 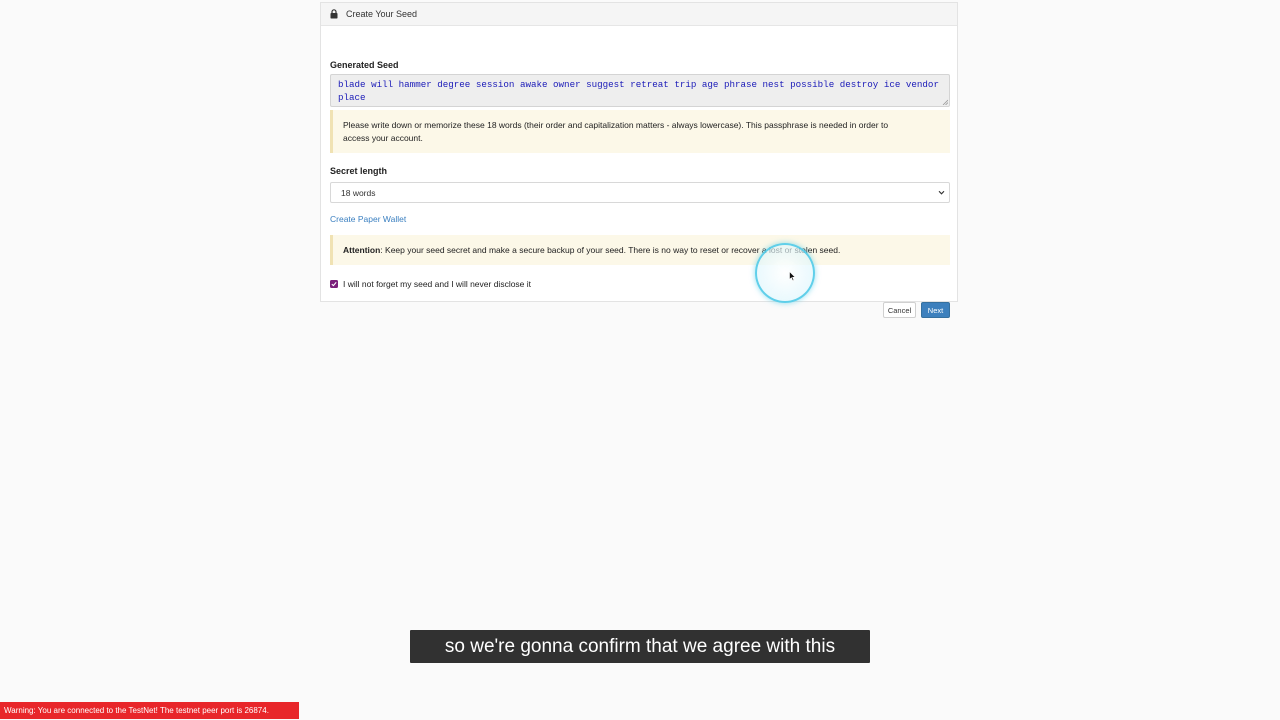 What do you see at coordinates (352, 97) in the screenshot?
I see `seed-line-2: place` at bounding box center [352, 97].